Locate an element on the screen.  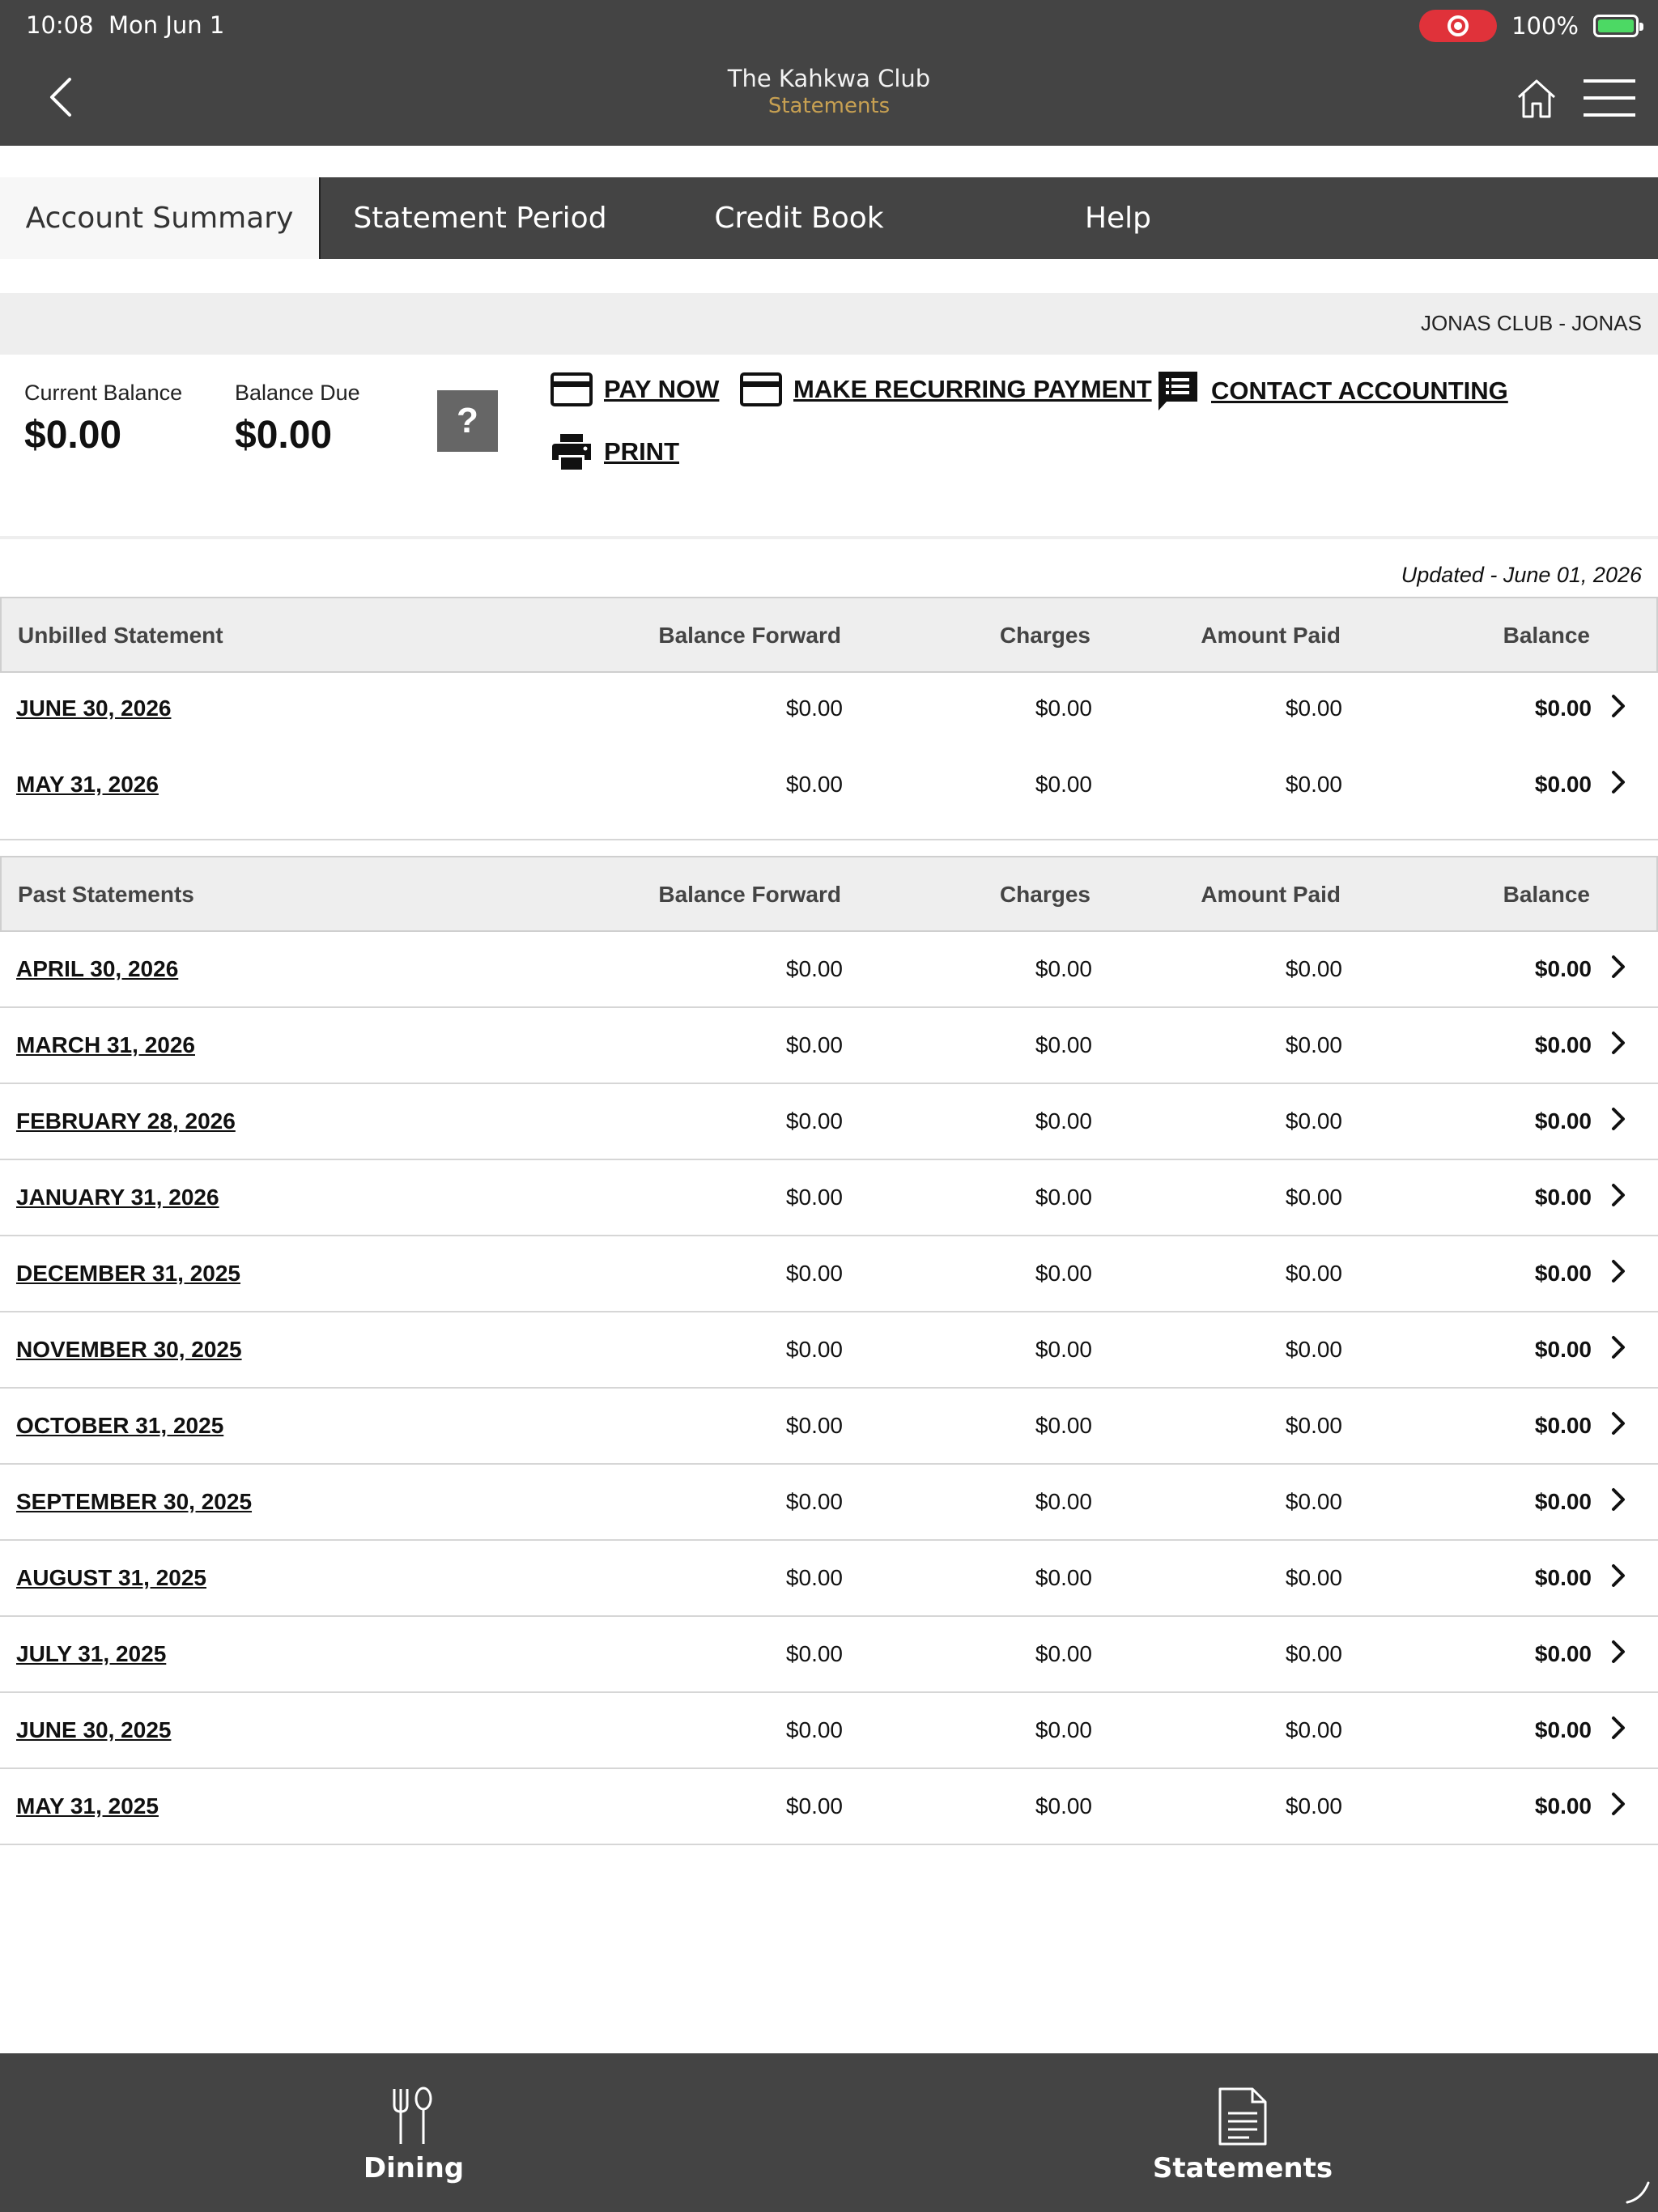
club-name: JONAS CLUB - JONAS is located at coordinates (1531, 323).